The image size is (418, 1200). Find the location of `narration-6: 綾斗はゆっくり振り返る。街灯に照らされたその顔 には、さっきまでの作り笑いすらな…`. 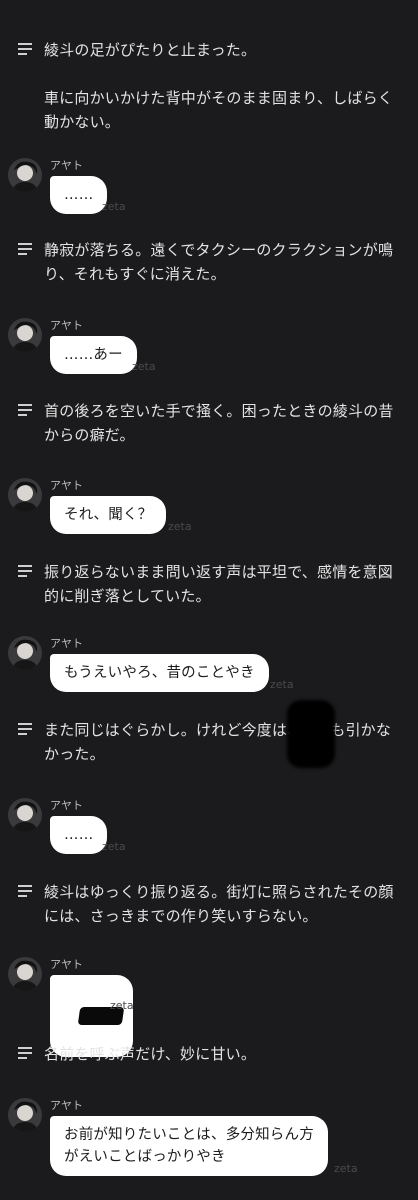

narration-6: 綾斗はゆっくり振り返る。街灯に照らされたその顔 には、さっきまでの作り笑いすらな… is located at coordinates (213, 904).